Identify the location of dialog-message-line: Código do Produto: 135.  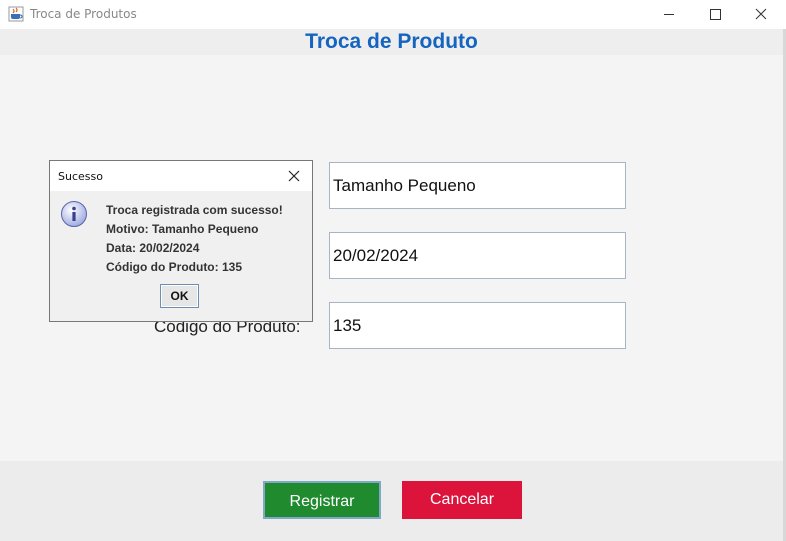
(174, 267).